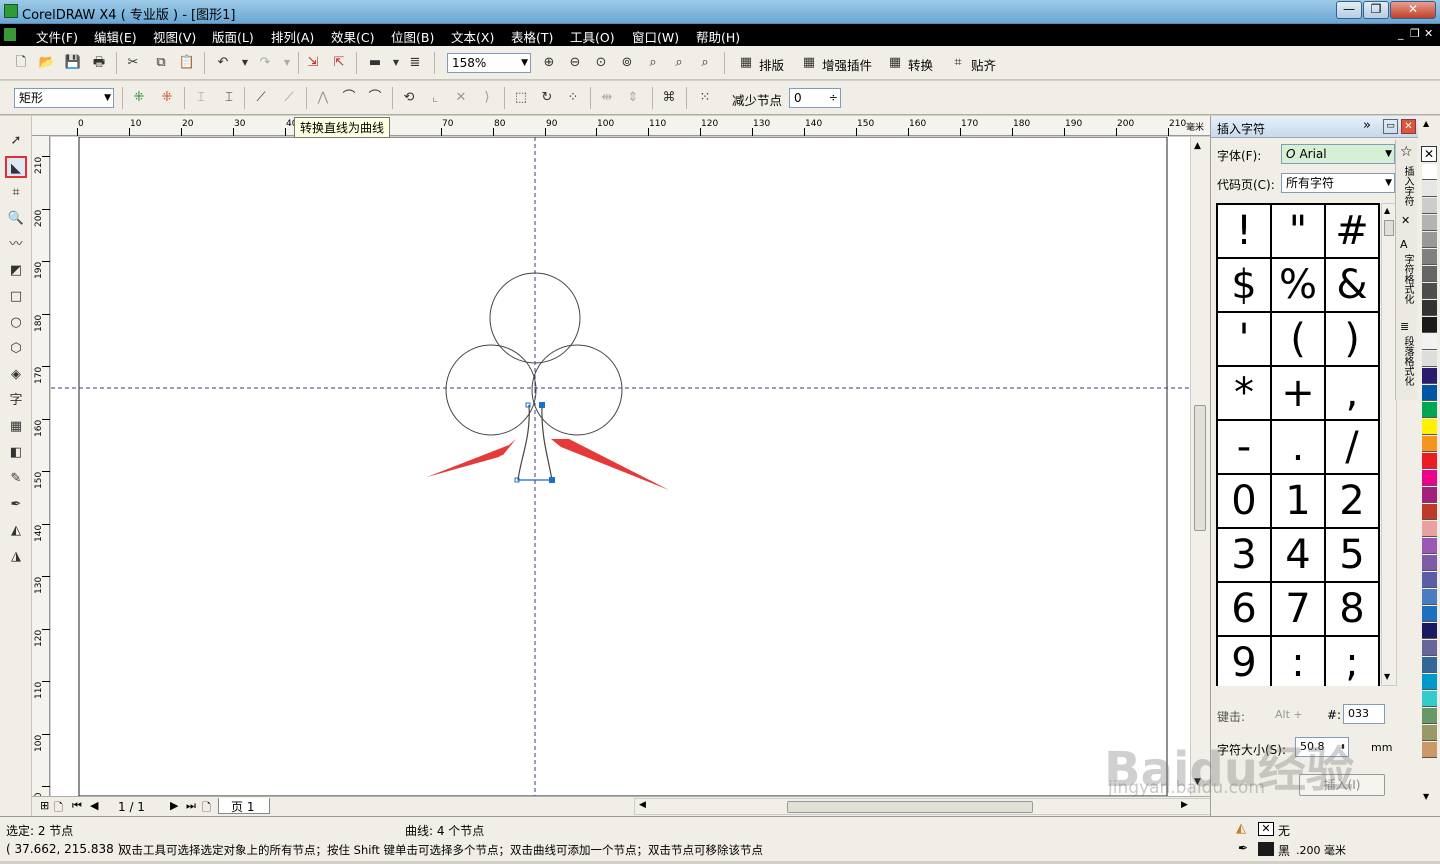  Describe the element at coordinates (1406, 152) in the screenshot. I see `star-icon: ☆` at that location.